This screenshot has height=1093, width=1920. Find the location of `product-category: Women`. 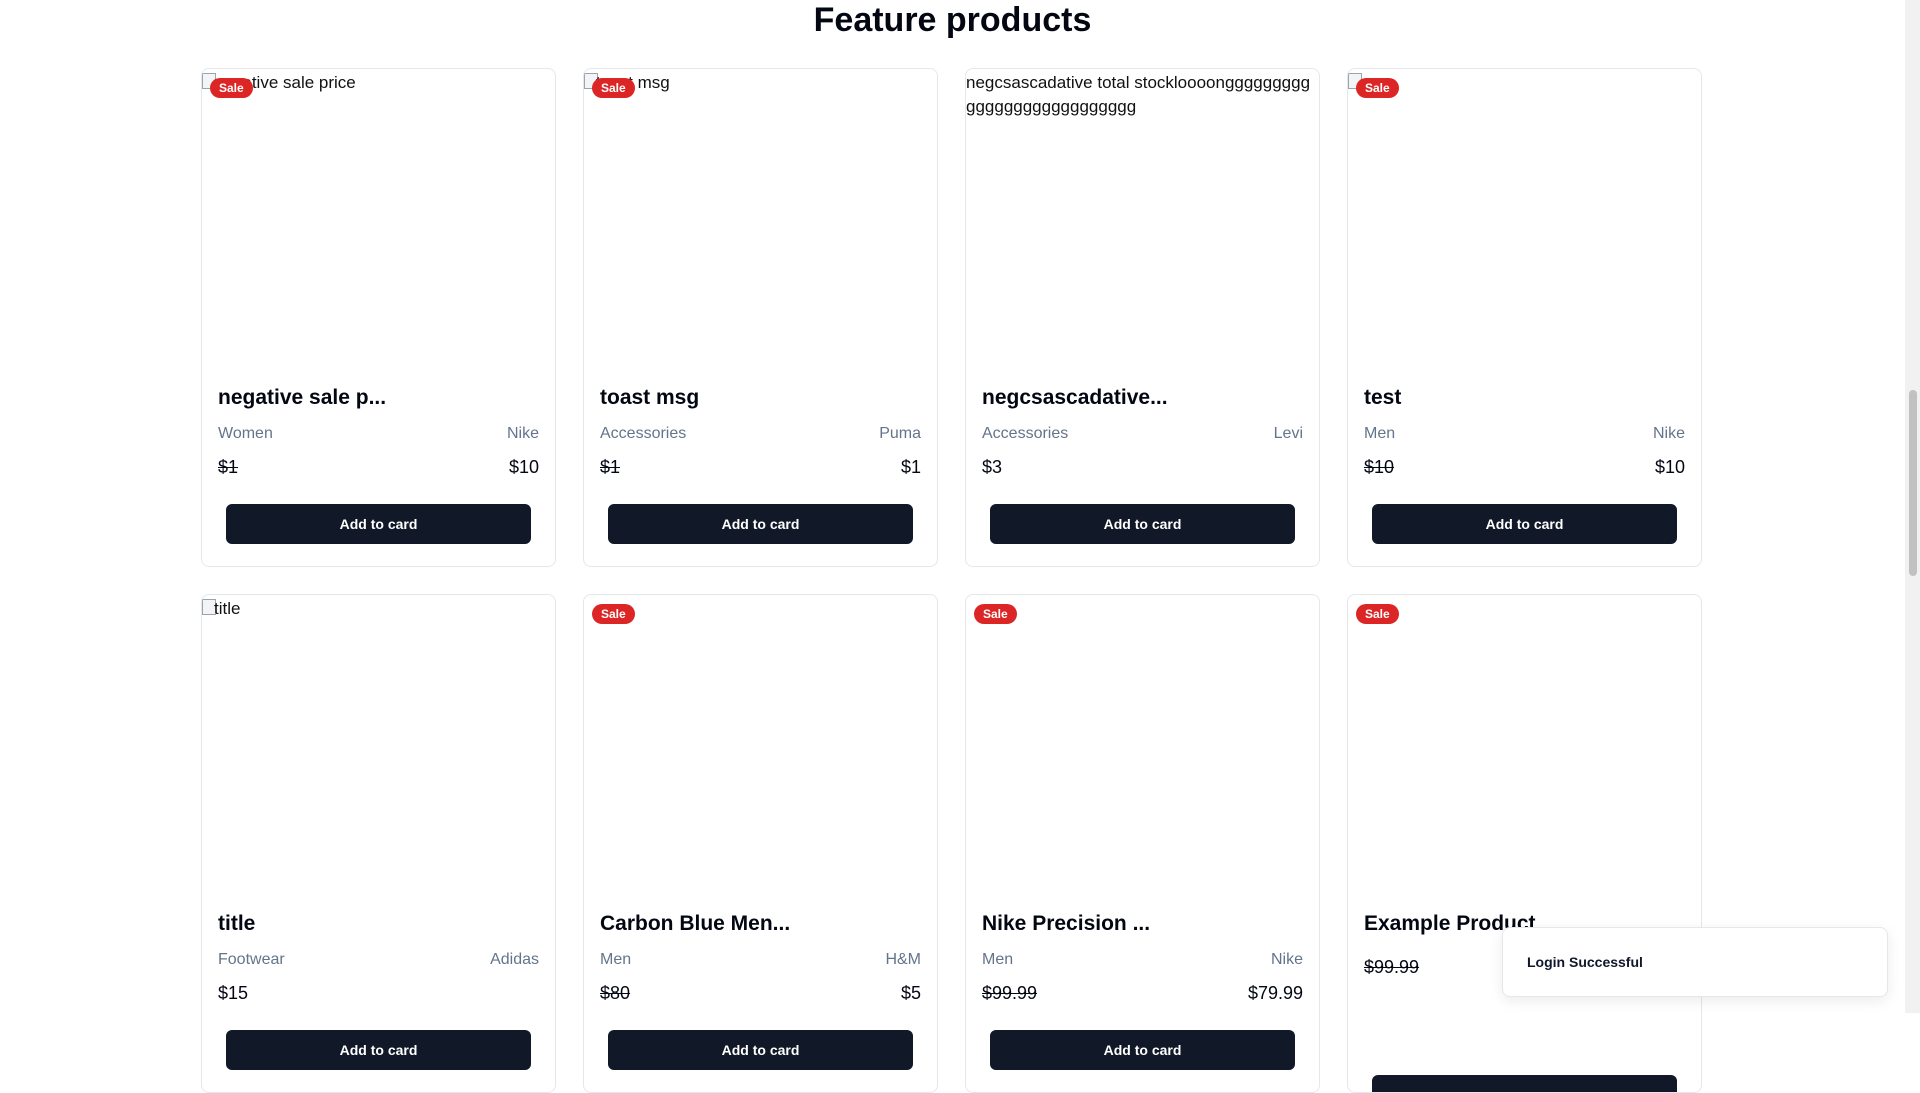

product-category: Women is located at coordinates (245, 433).